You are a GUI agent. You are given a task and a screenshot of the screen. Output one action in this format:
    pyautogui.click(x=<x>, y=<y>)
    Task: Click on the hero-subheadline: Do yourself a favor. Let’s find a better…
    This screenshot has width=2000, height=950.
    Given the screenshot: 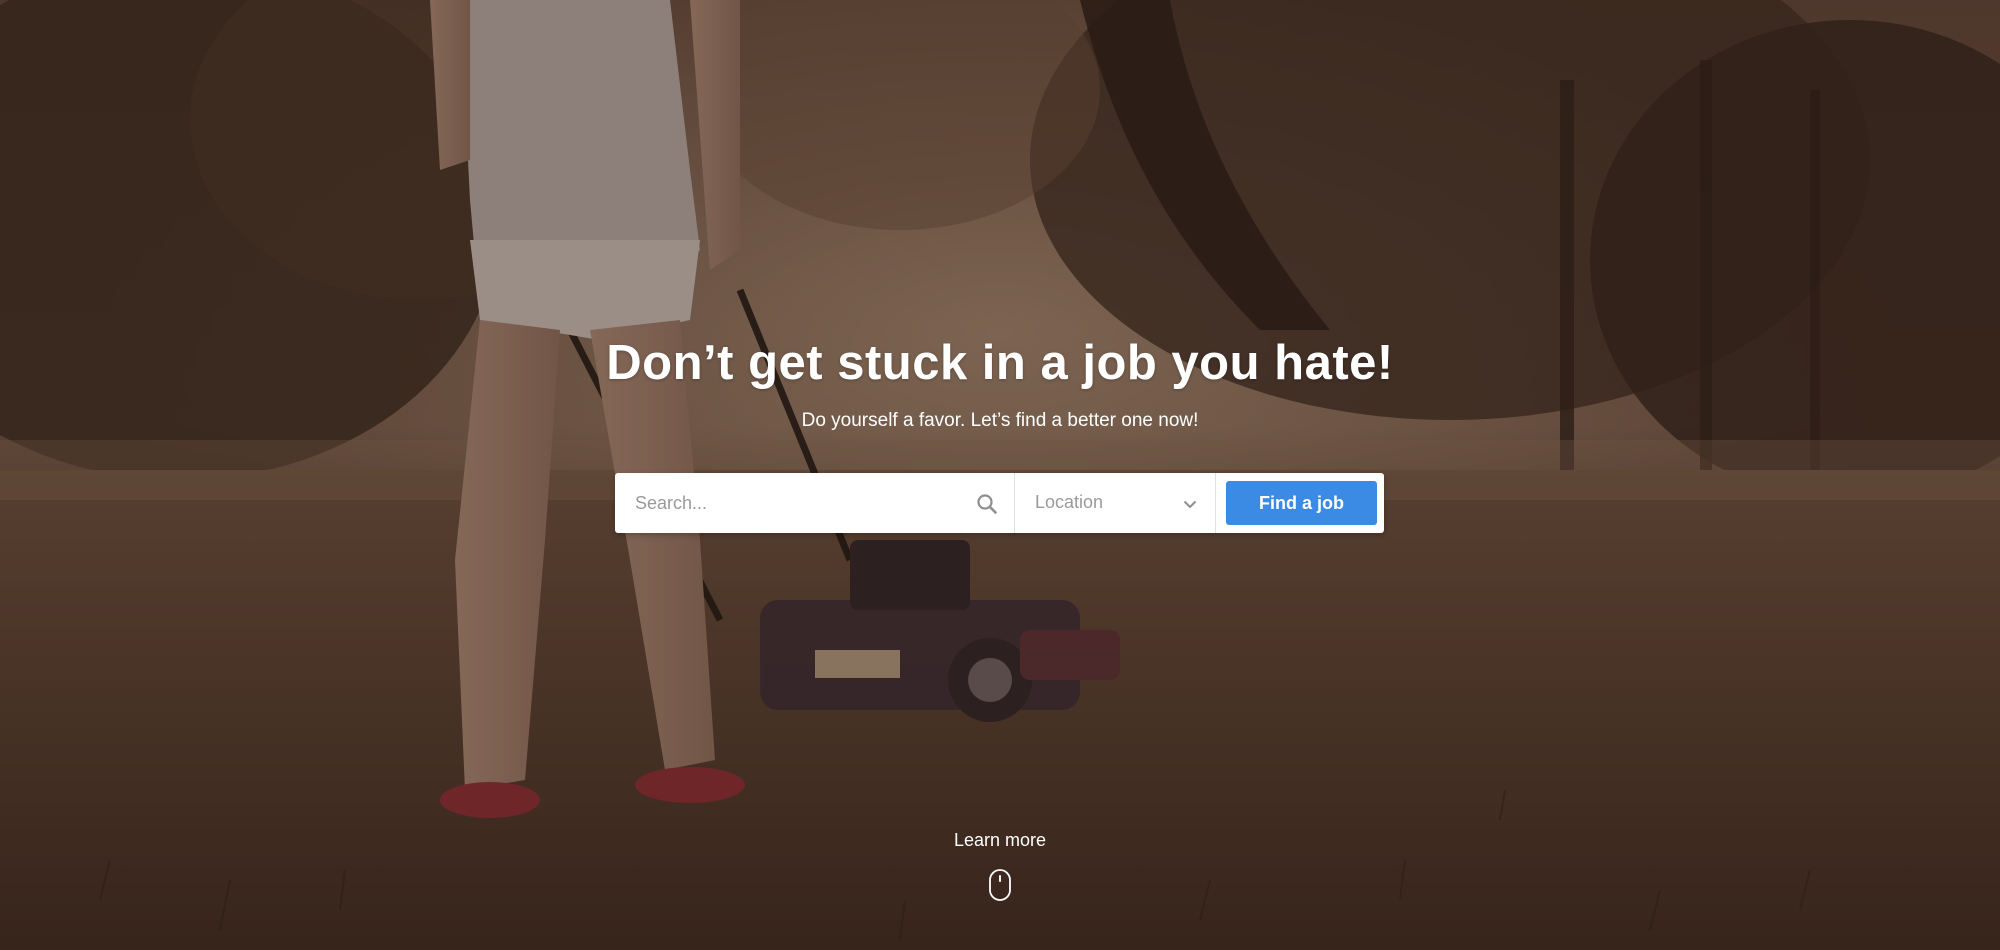 What is the action you would take?
    pyautogui.click(x=1000, y=420)
    